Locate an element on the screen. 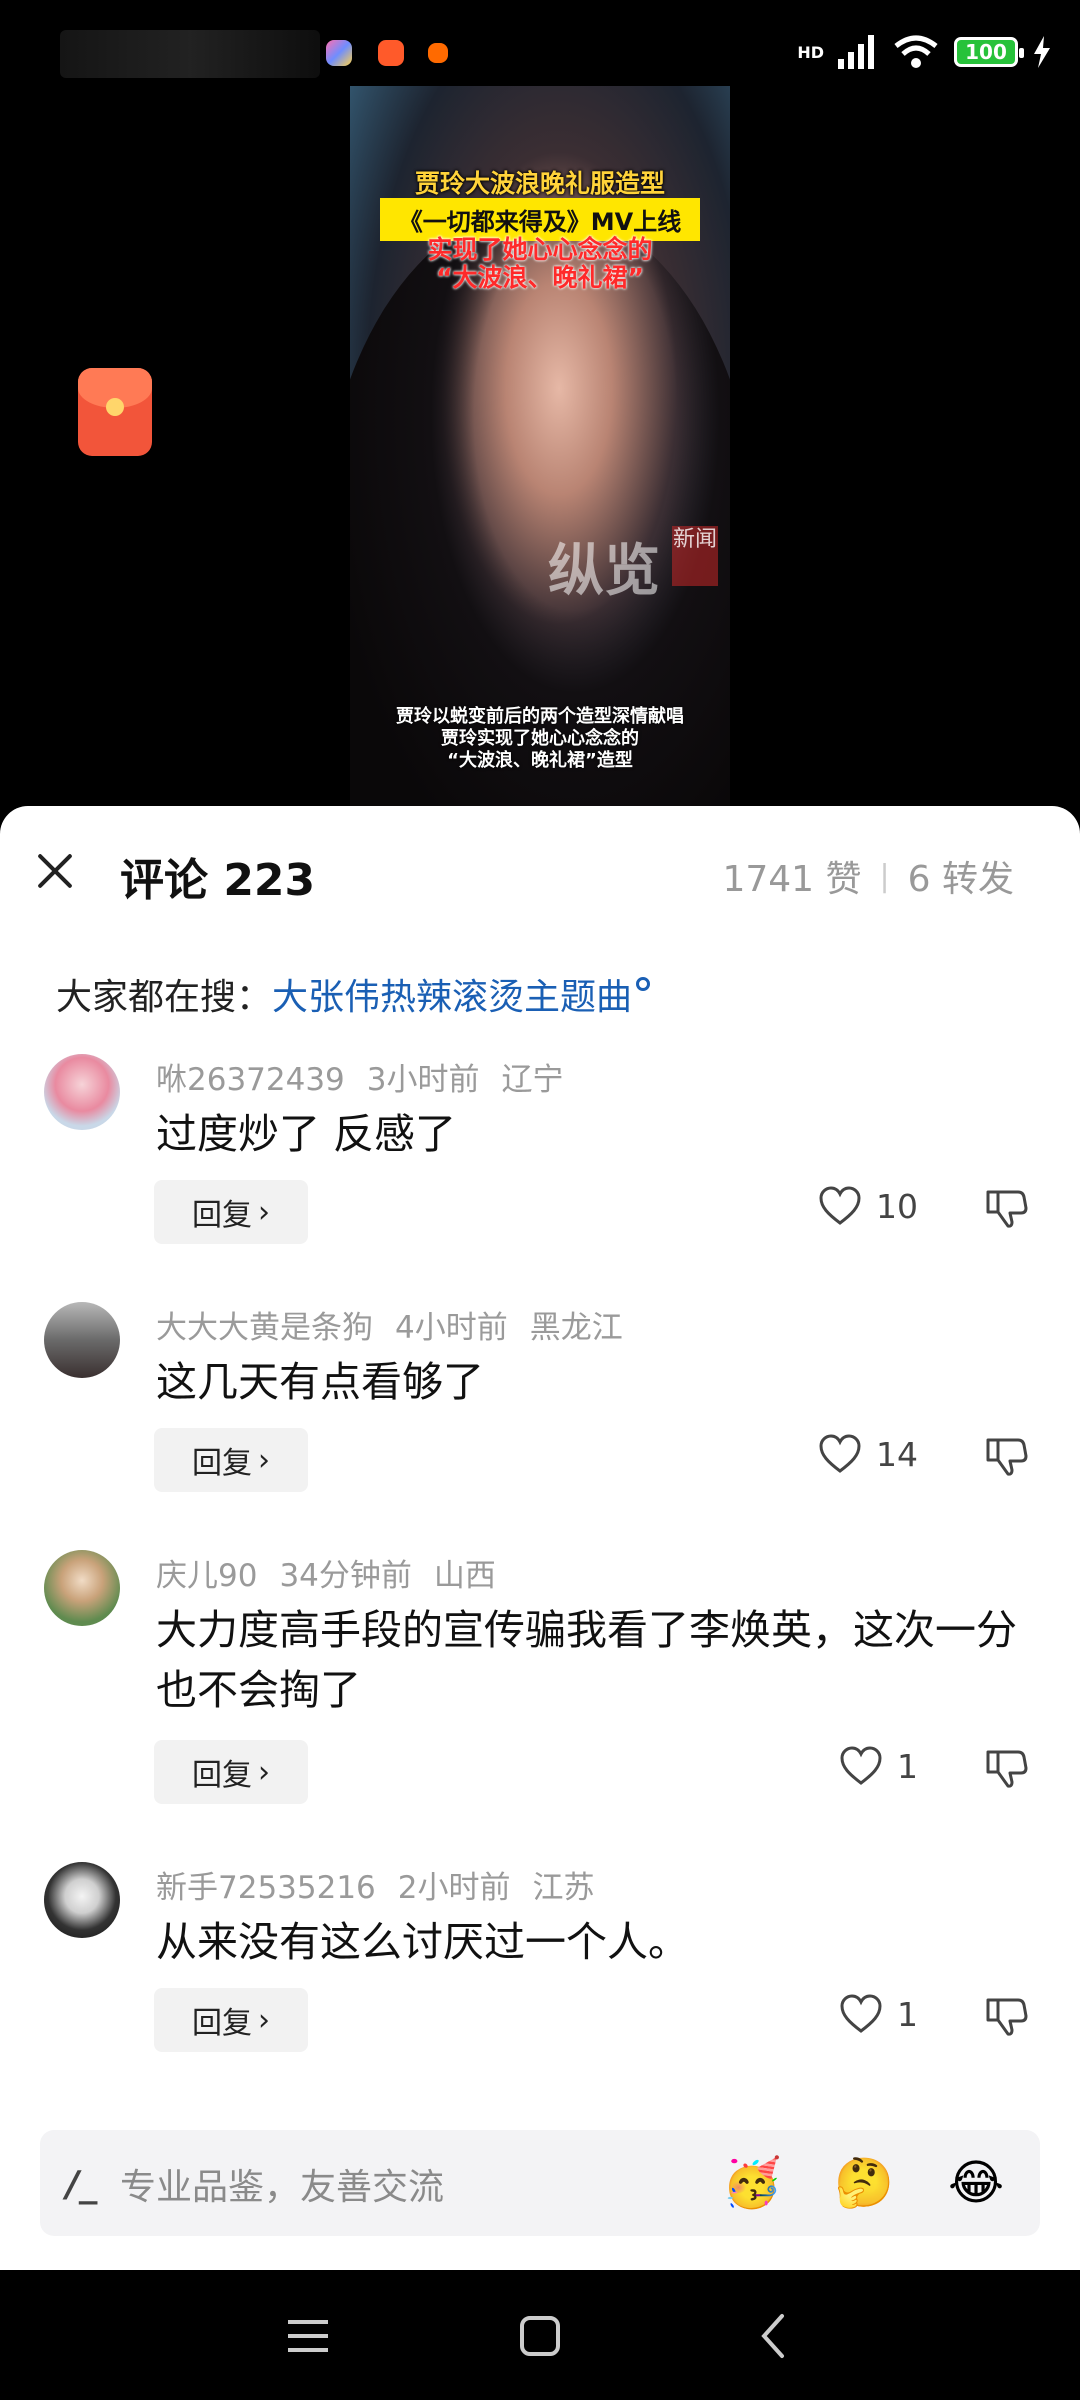 The image size is (1080, 2400). comment-meta: 大大大黄是条狗 4小时前 黑龙江 is located at coordinates (400, 1324).